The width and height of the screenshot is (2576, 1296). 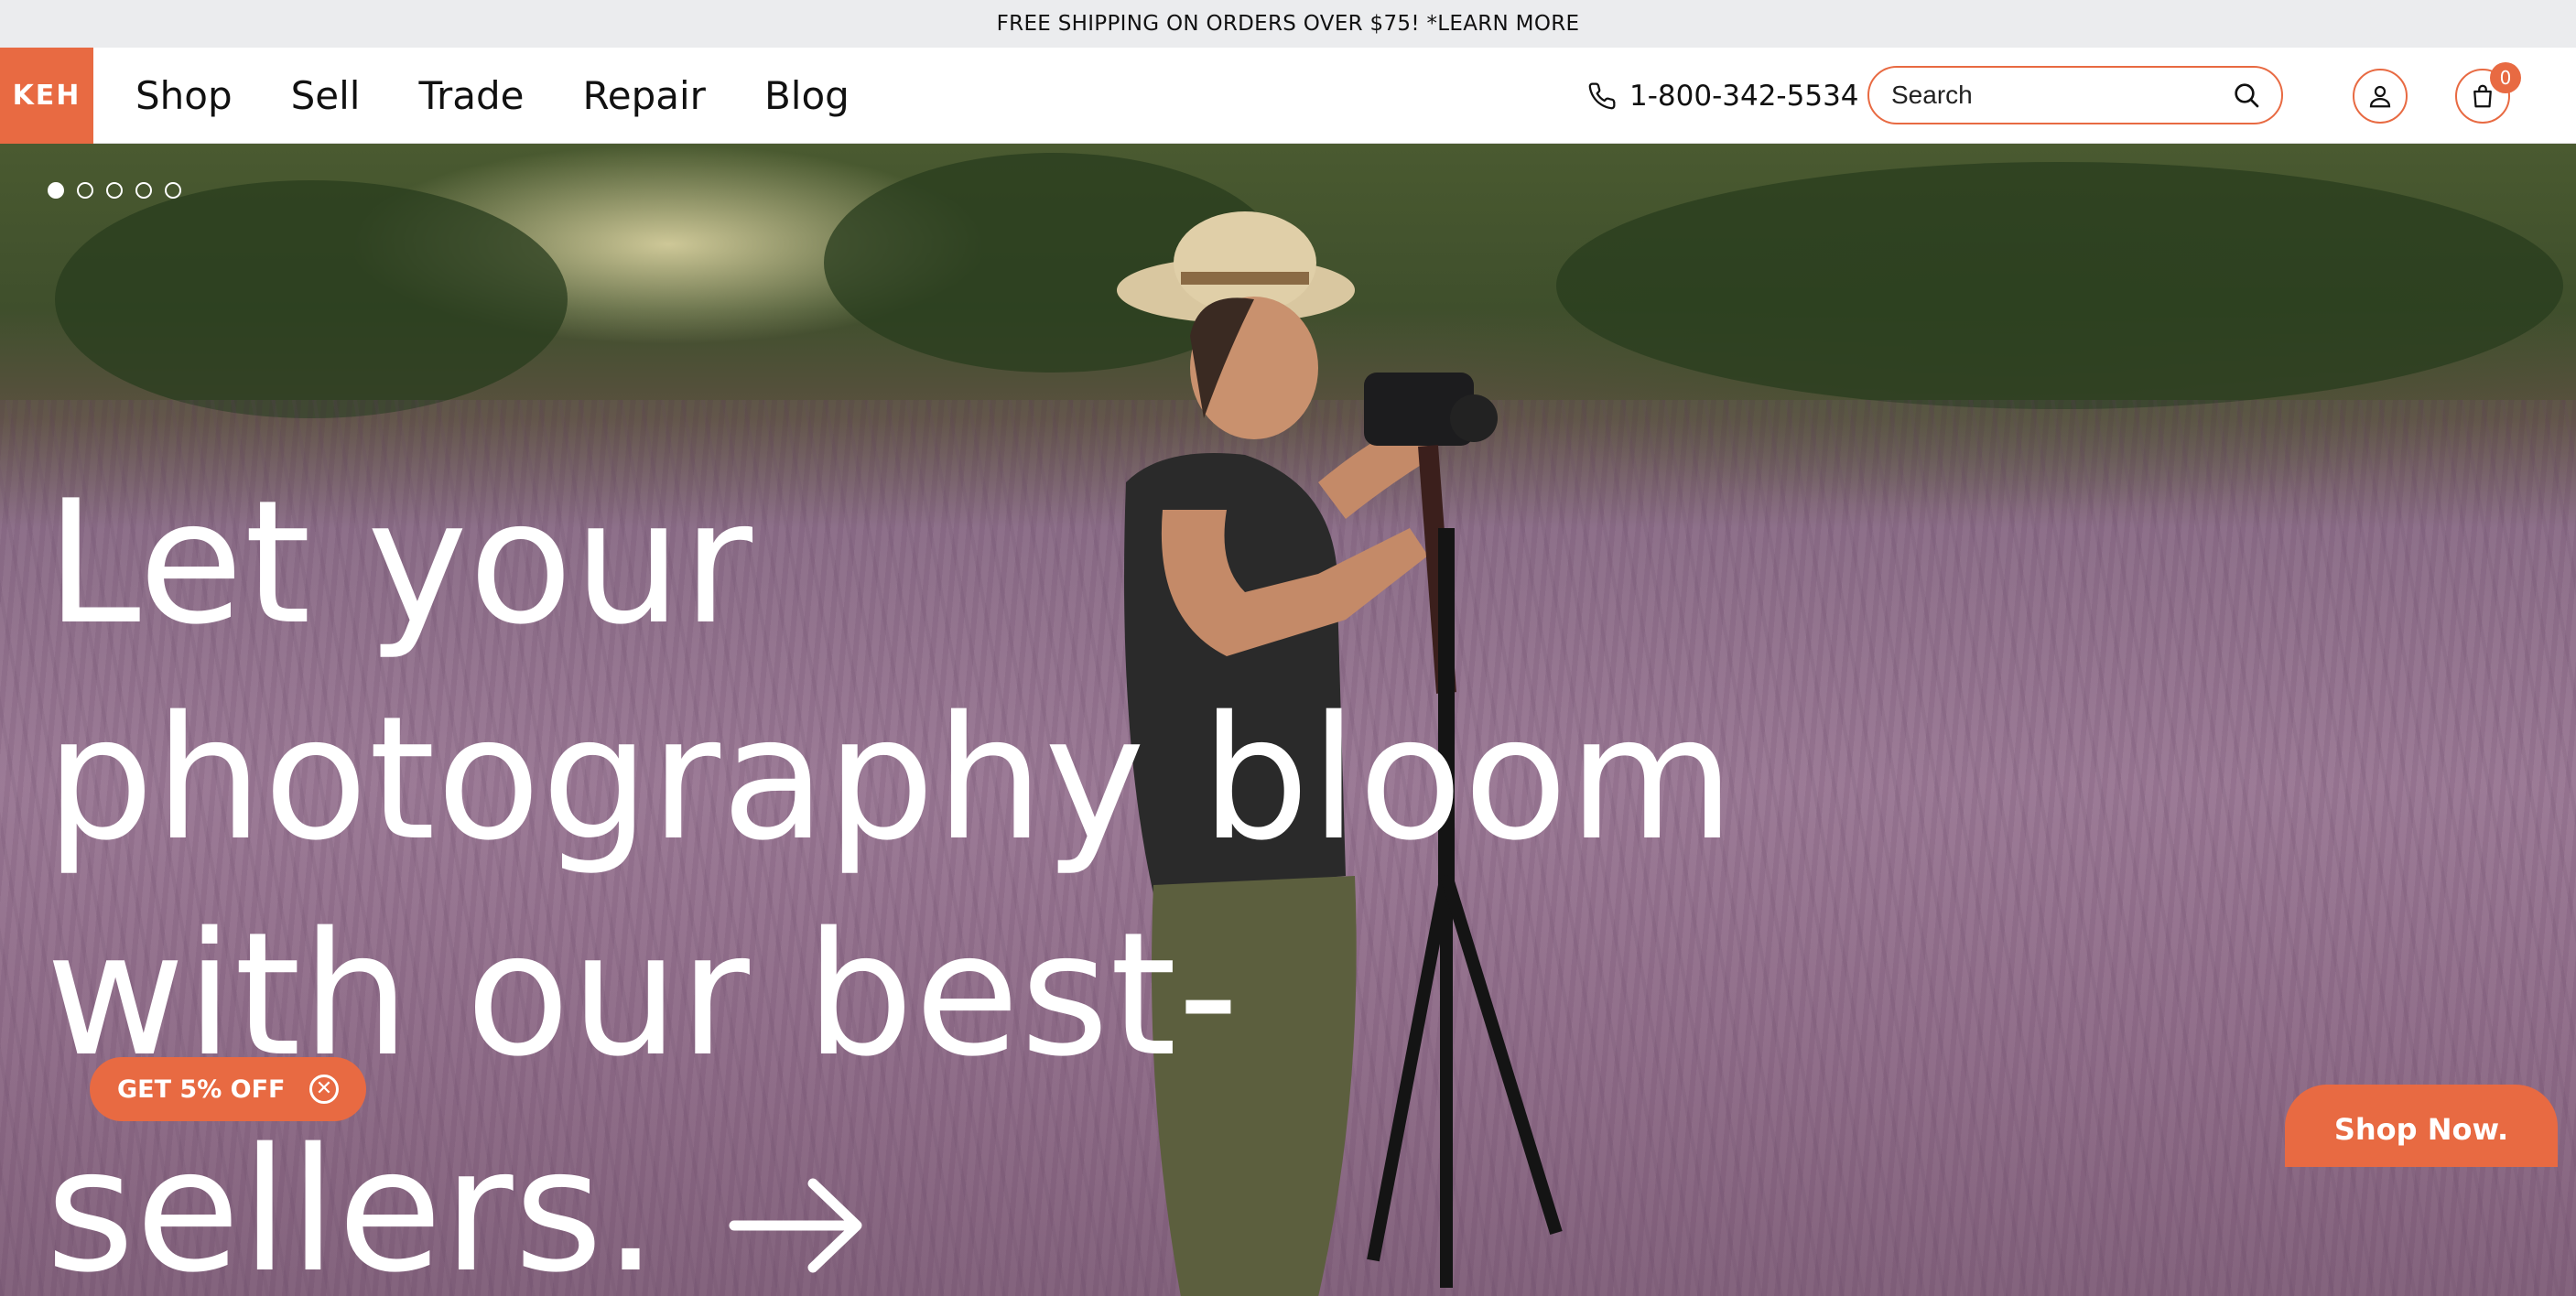 What do you see at coordinates (2061, 95) in the screenshot?
I see `search-input` at bounding box center [2061, 95].